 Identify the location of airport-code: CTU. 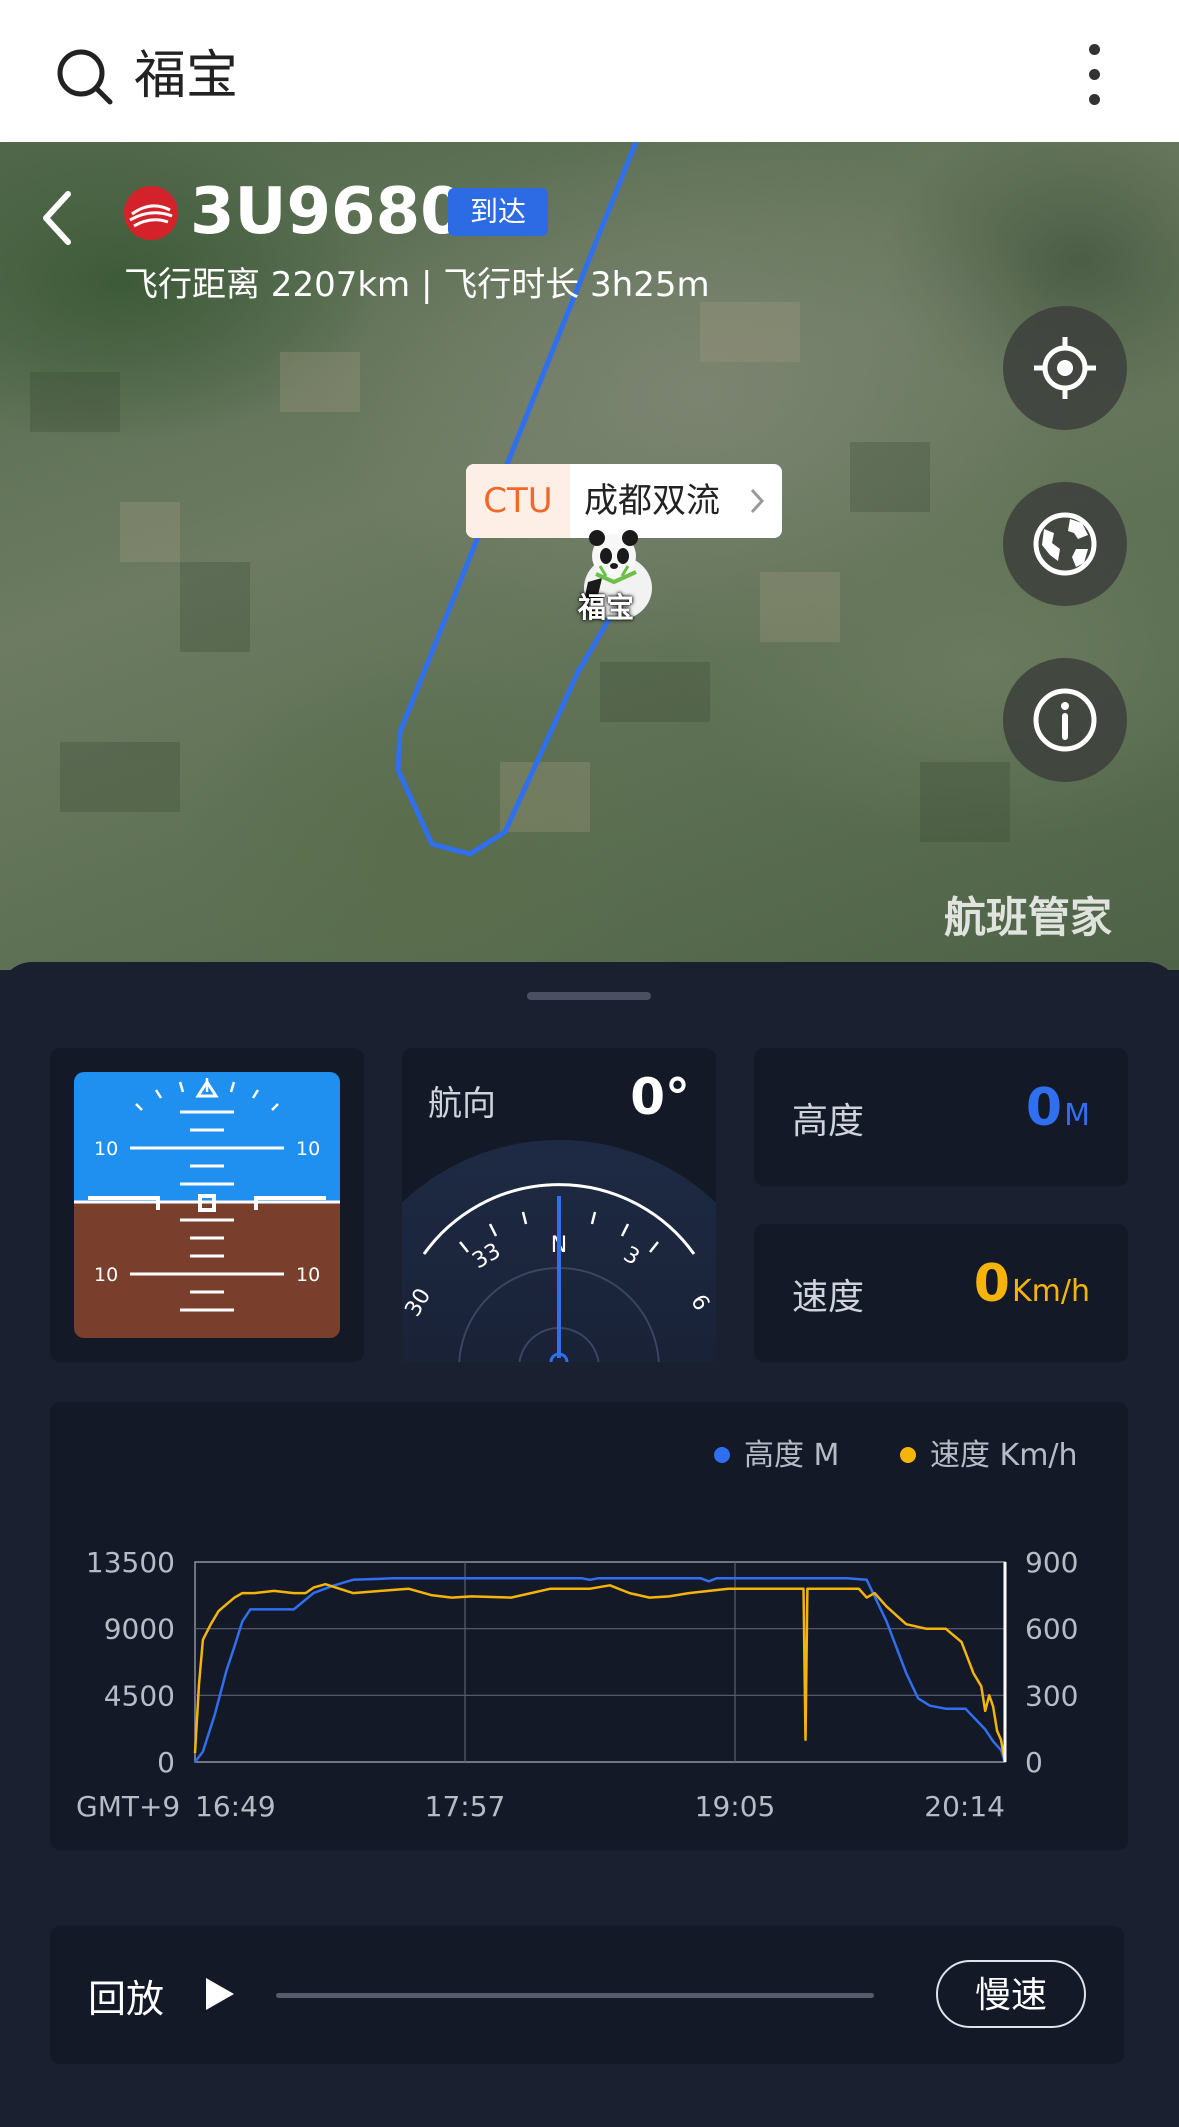
(518, 501).